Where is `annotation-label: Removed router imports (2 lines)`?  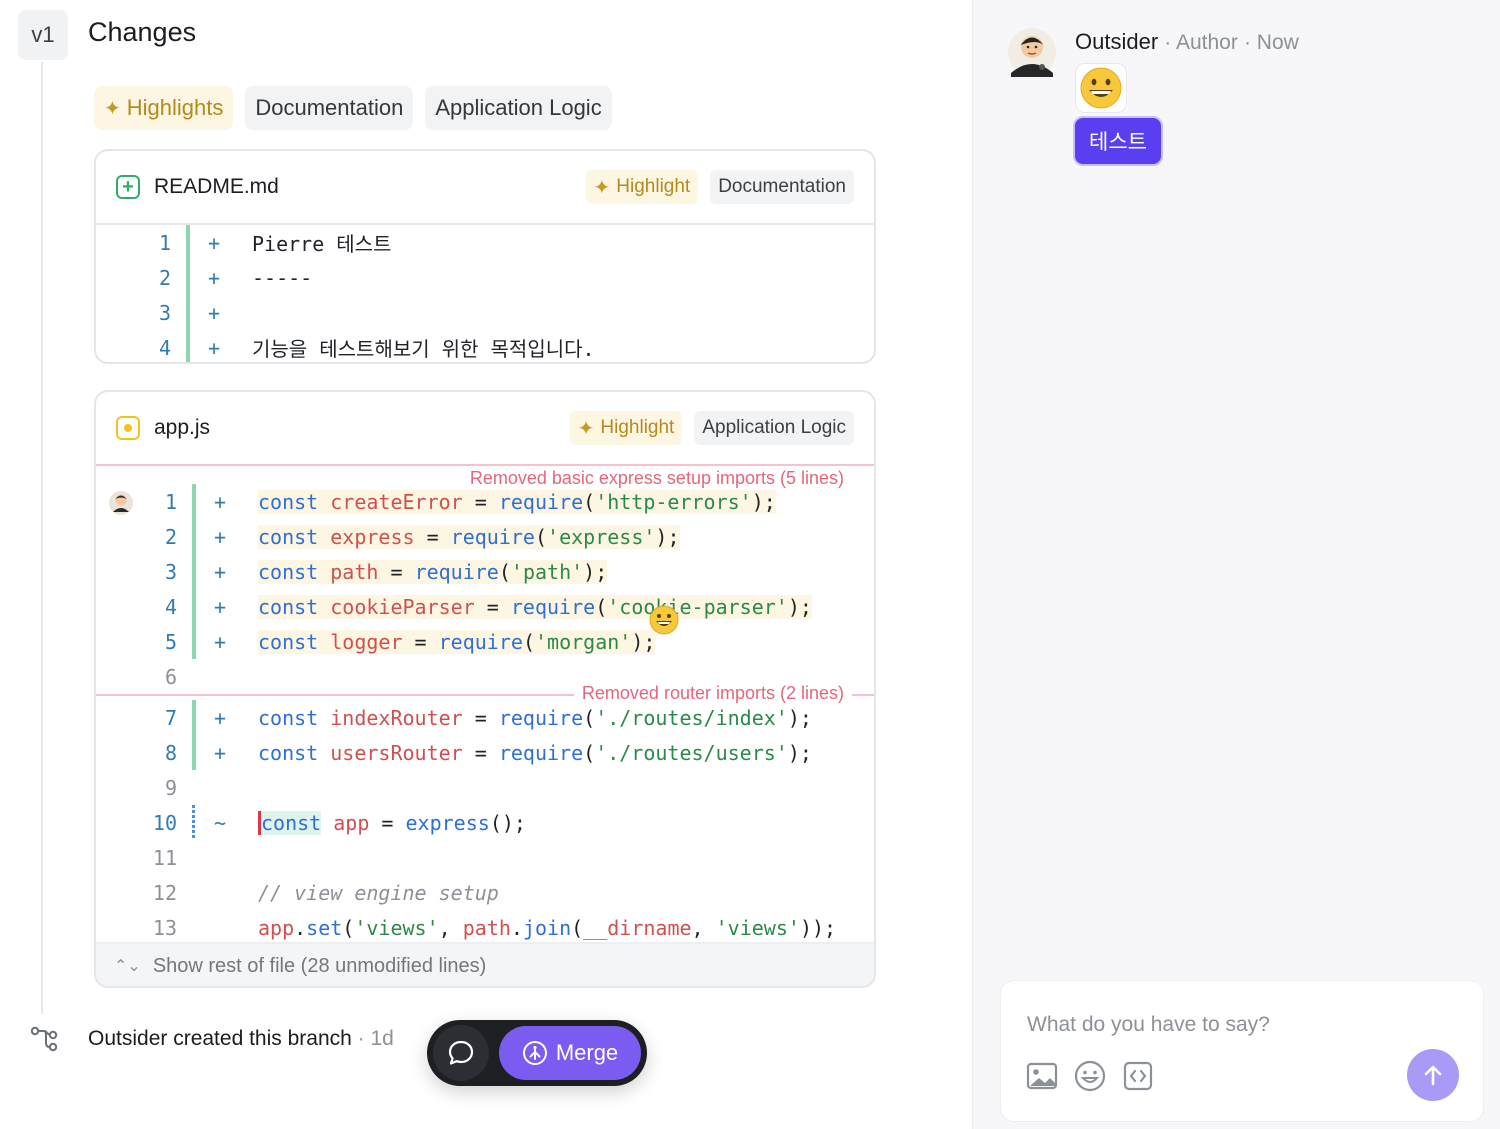
annotation-label: Removed router imports (2 lines) is located at coordinates (712, 693).